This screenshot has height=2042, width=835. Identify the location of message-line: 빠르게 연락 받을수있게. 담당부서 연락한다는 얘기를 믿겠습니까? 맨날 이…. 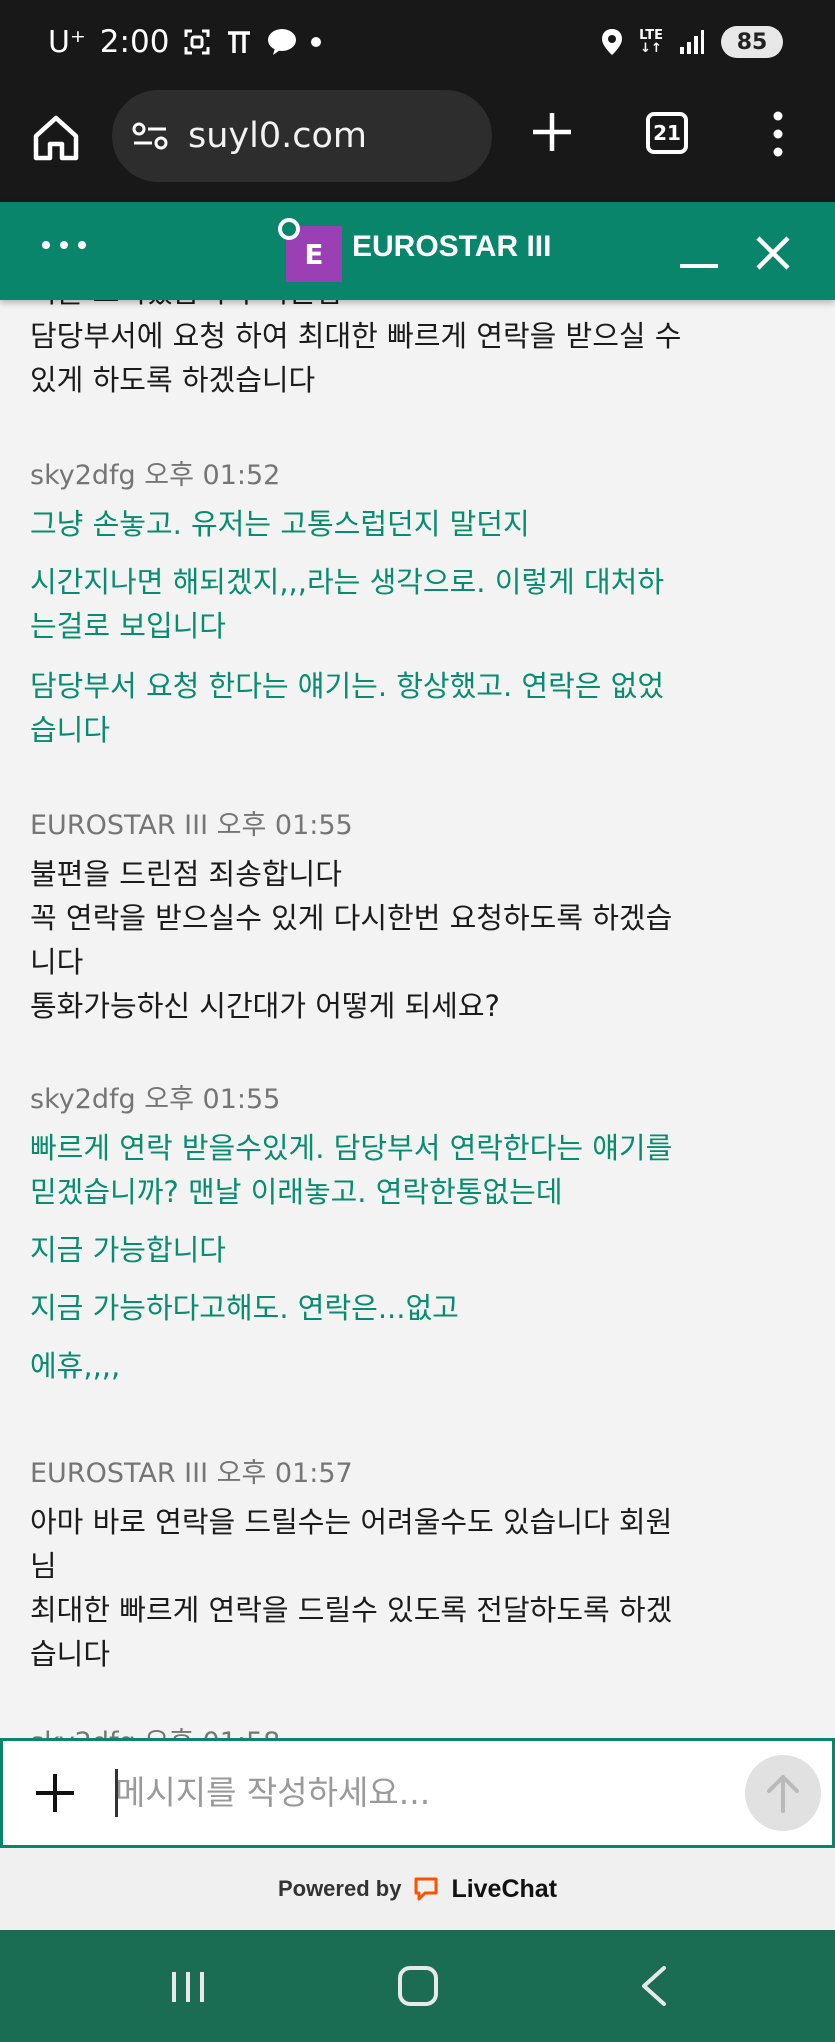
(351, 1170).